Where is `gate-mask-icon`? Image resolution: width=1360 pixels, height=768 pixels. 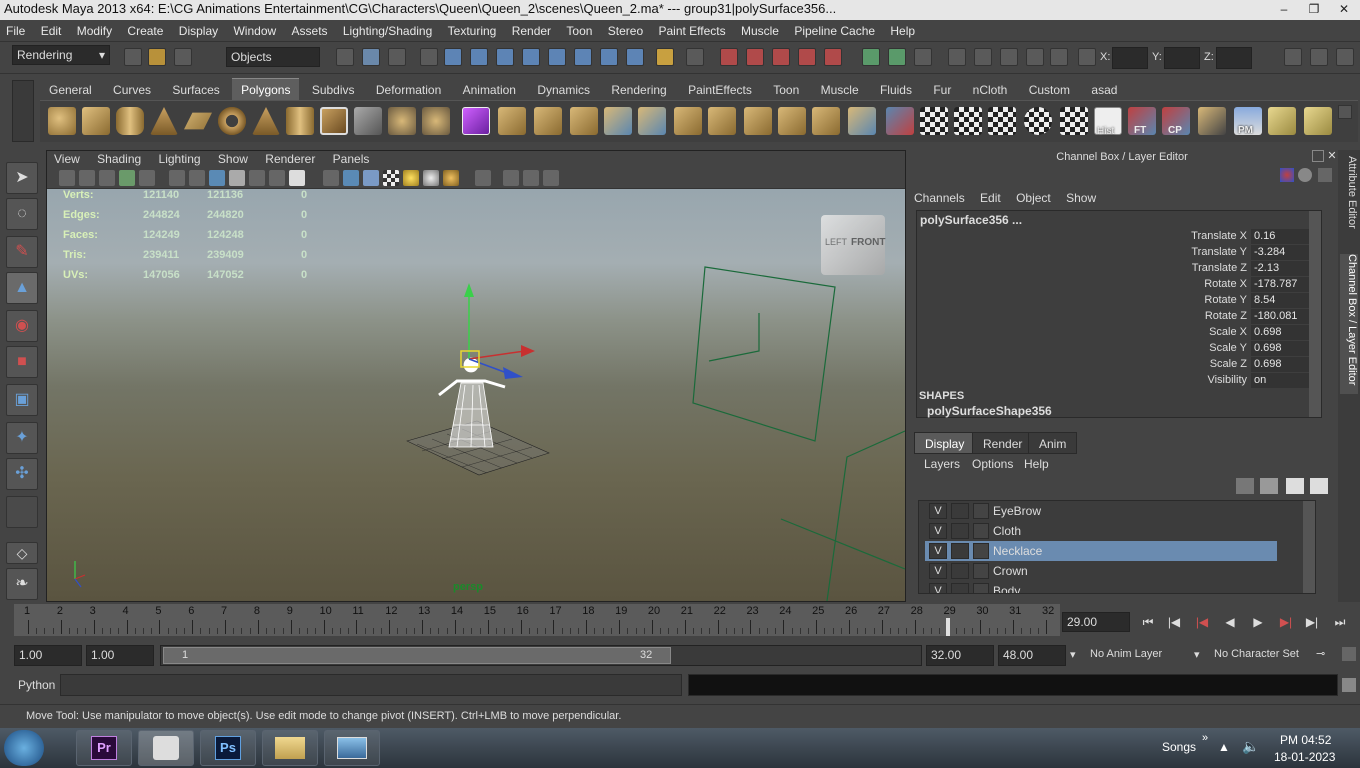 gate-mask-icon is located at coordinates (237, 178).